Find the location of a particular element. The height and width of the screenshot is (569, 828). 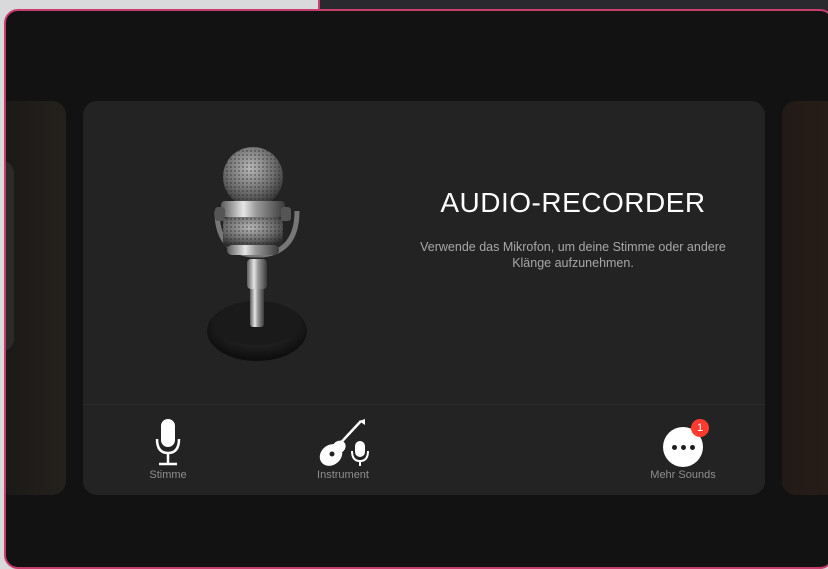

more-sounds-button: 1 Mehr Sounds is located at coordinates (683, 450).